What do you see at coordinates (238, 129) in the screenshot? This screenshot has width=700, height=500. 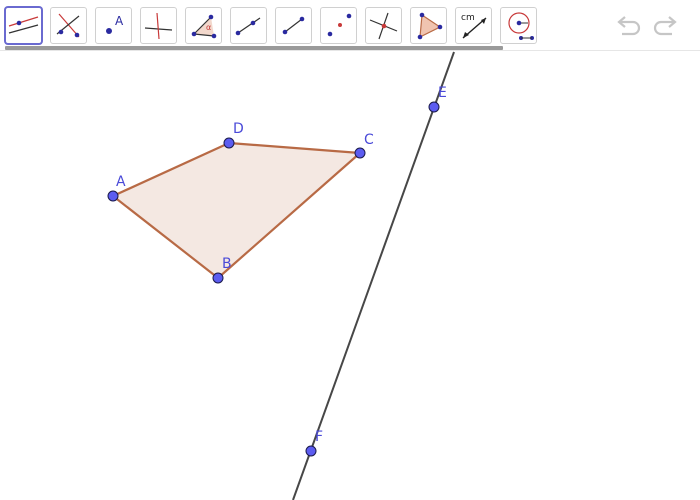 I see `point-label-d: D` at bounding box center [238, 129].